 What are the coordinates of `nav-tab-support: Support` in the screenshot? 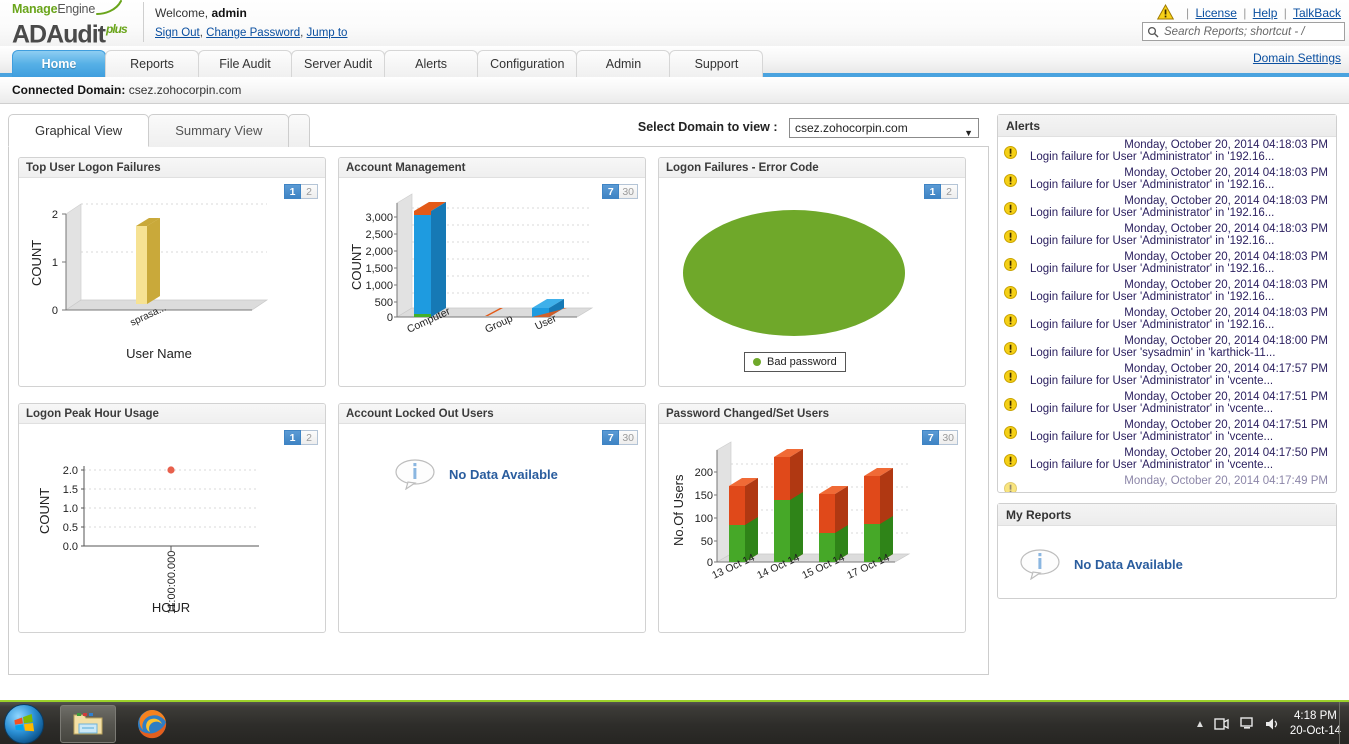 It's located at (716, 63).